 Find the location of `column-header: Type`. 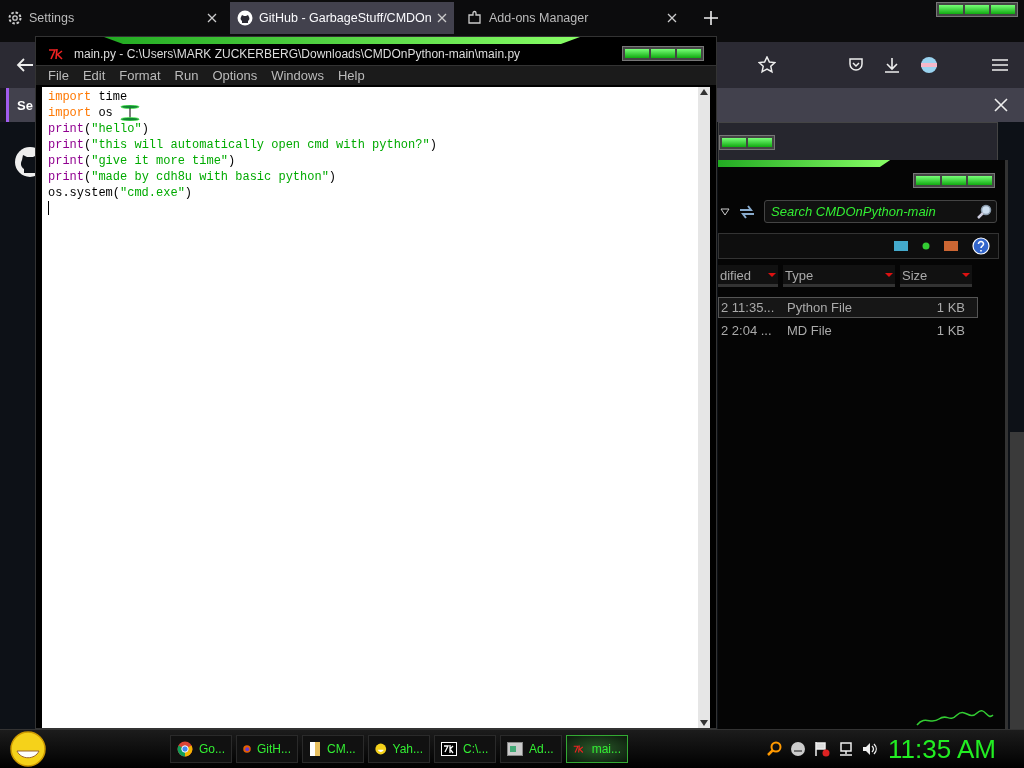

column-header: Type is located at coordinates (839, 276).